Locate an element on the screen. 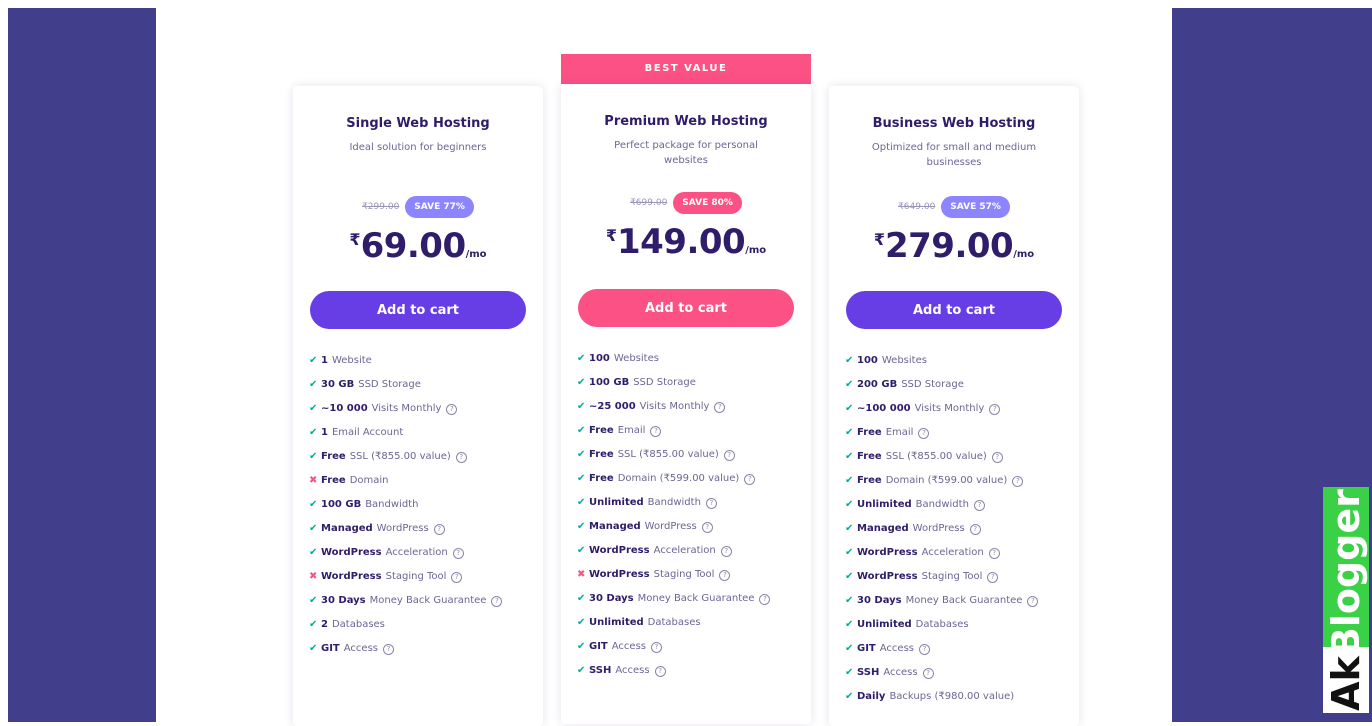 The image size is (1372, 726). feature-item: ✔ 2 Databases is located at coordinates (421, 625).